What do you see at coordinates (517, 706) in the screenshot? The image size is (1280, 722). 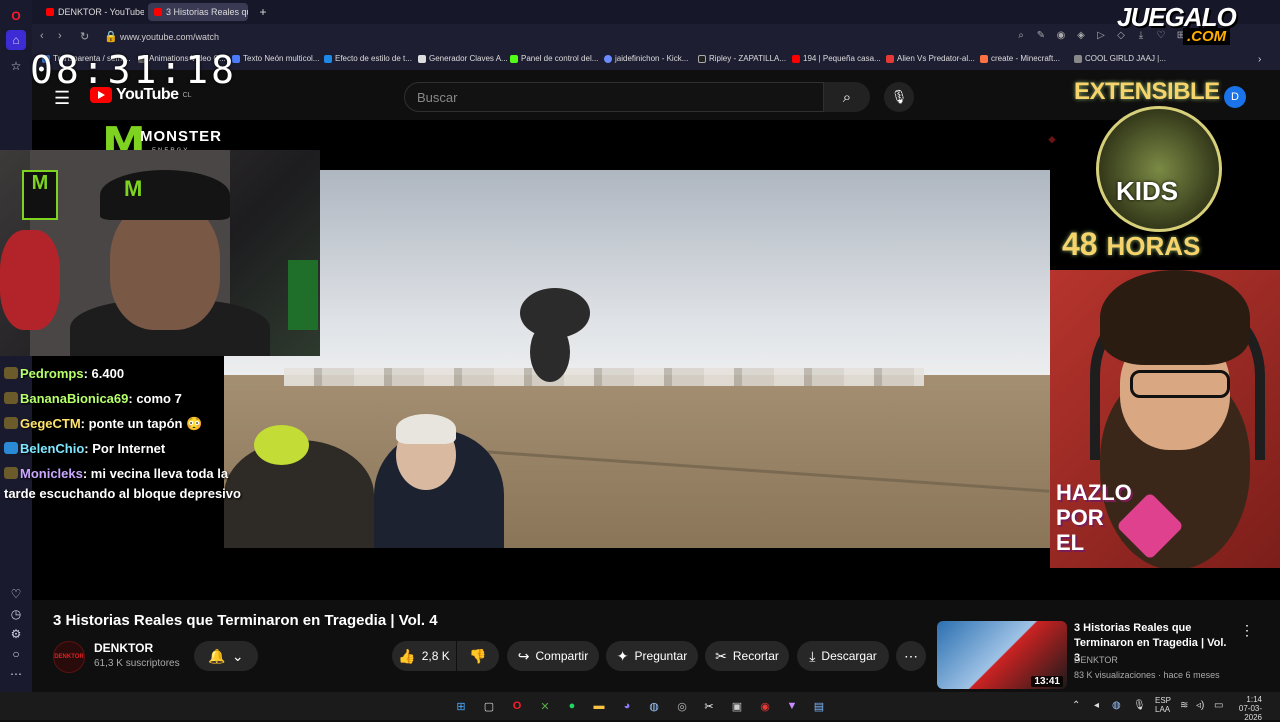 I see `opera-gx-icon: O` at bounding box center [517, 706].